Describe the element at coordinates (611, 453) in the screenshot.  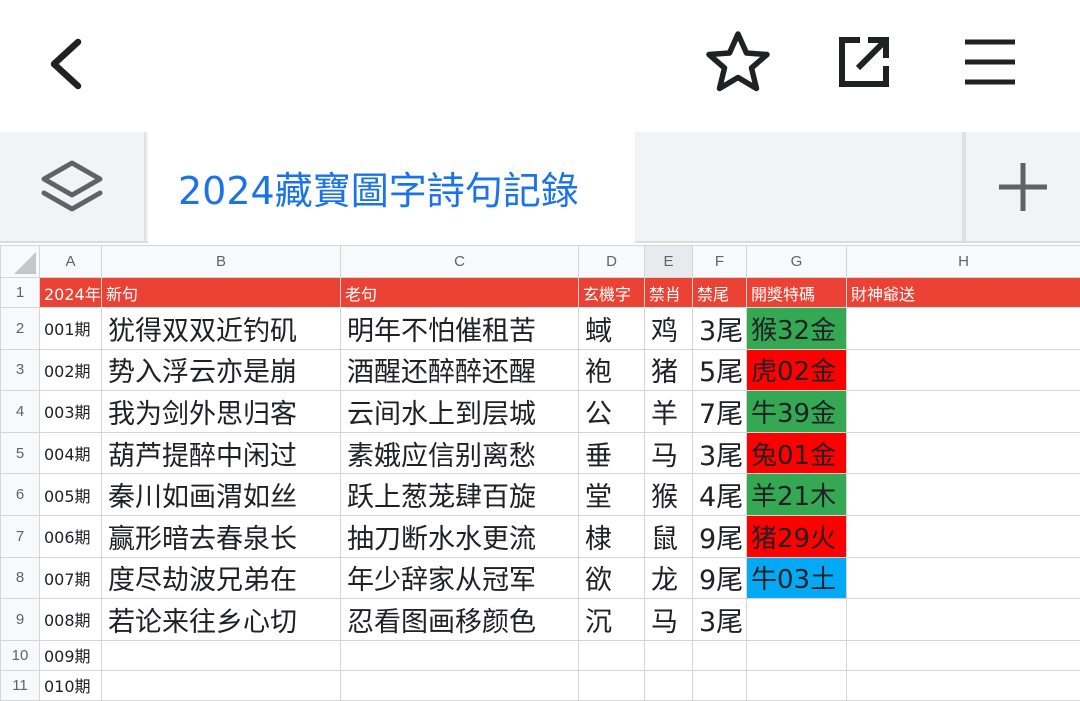
I see `mystery-word-cell: 垂` at that location.